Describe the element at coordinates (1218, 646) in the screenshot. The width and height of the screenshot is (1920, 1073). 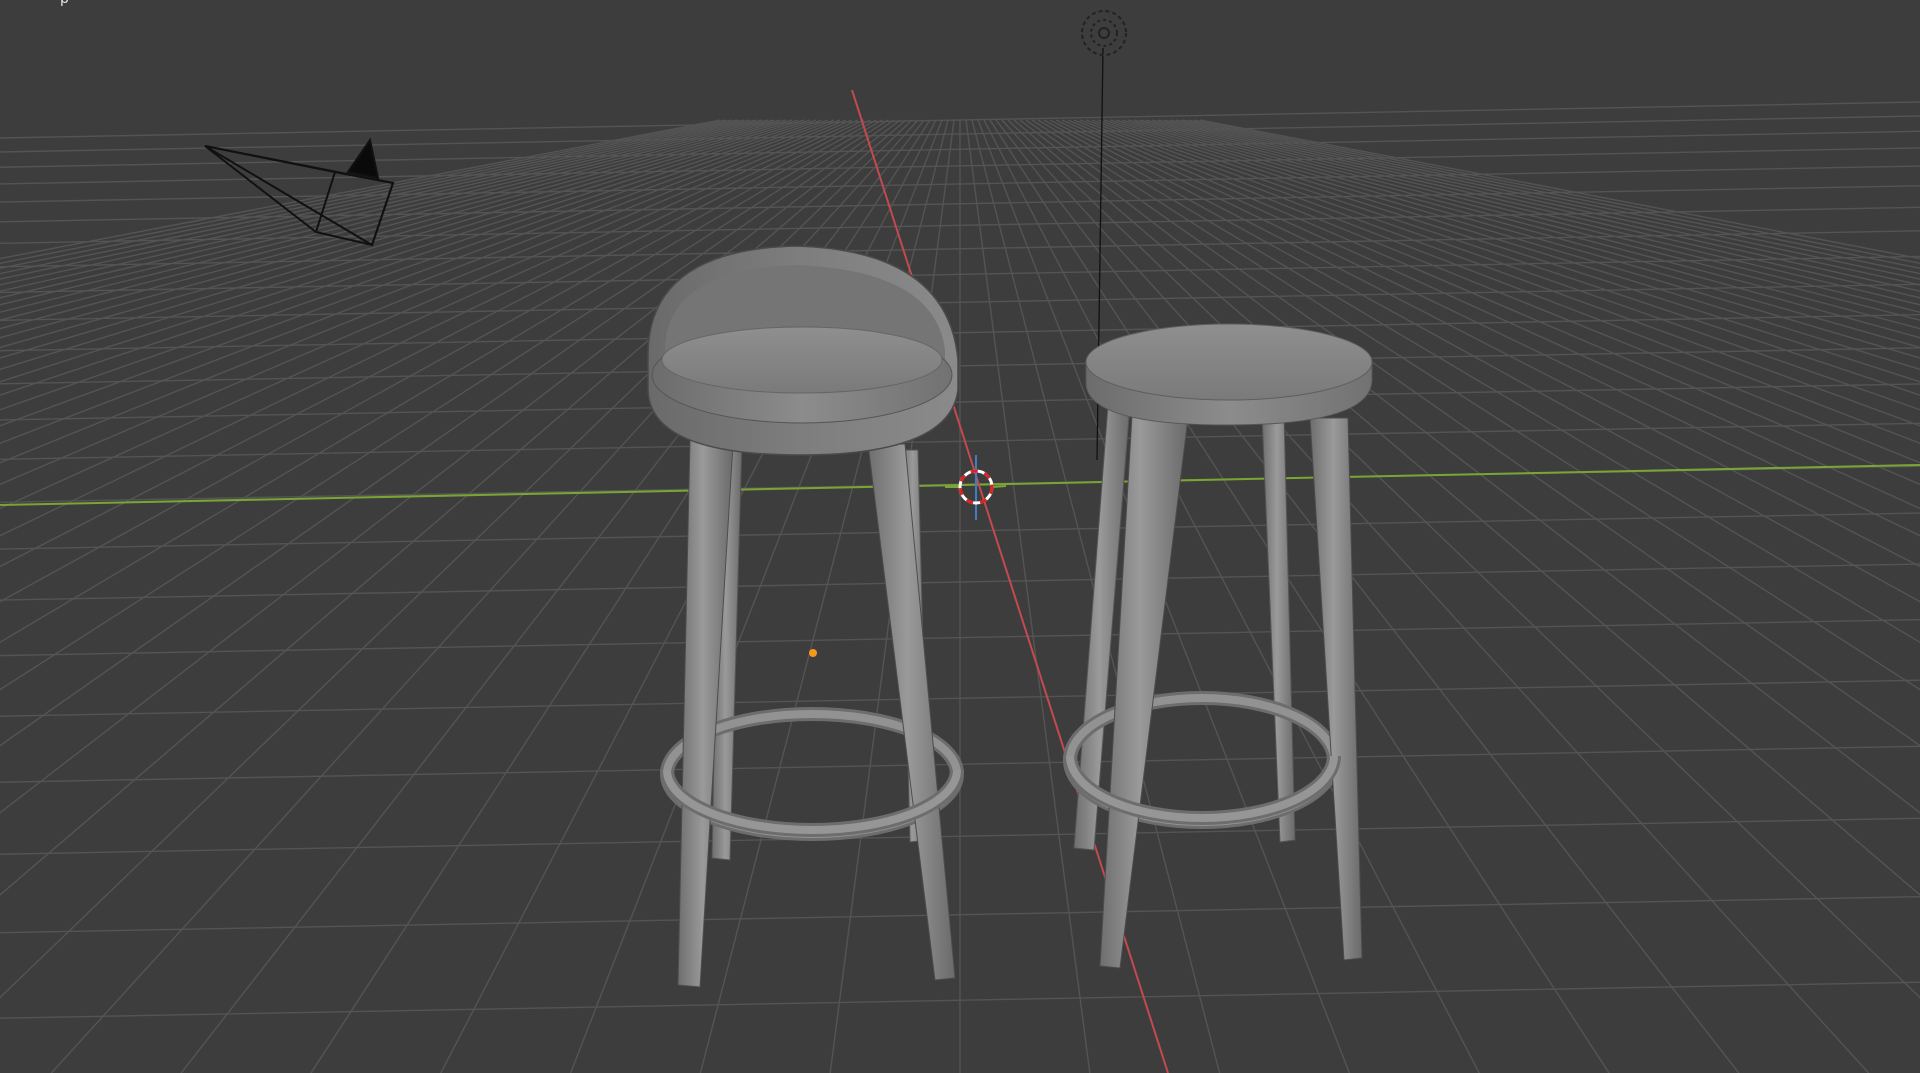
I see `stool-round-seat` at that location.